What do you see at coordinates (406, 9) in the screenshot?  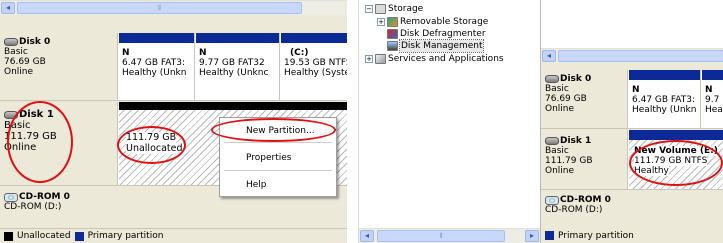 I see `tree-label: Storage` at bounding box center [406, 9].